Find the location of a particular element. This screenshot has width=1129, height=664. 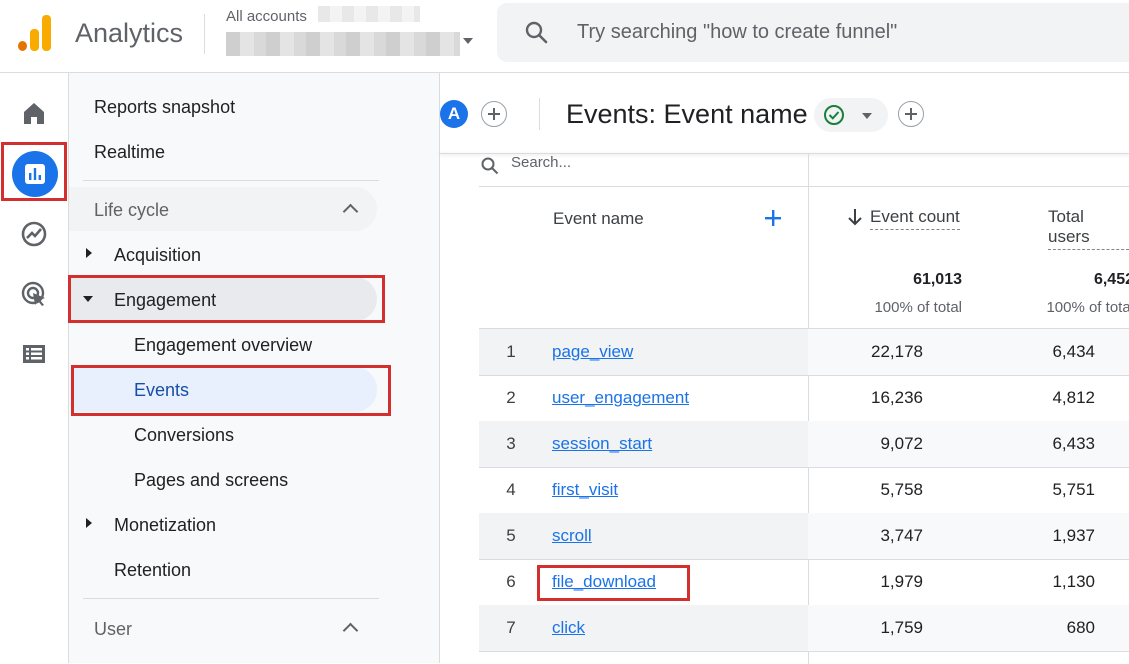

account-dropdown-icon is located at coordinates (468, 41).